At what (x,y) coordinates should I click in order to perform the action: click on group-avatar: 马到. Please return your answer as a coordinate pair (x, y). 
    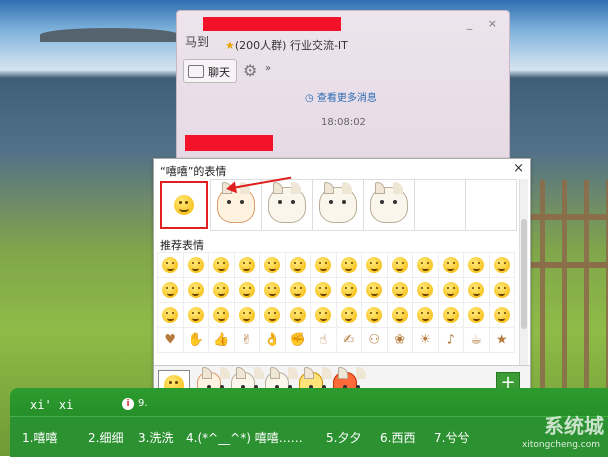
    Looking at the image, I should click on (202, 43).